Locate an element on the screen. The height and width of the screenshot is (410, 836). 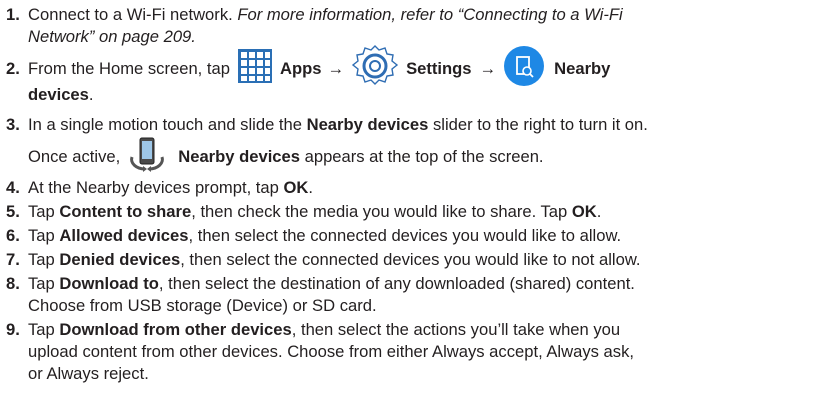
step-number: 8. is located at coordinates (13, 283).